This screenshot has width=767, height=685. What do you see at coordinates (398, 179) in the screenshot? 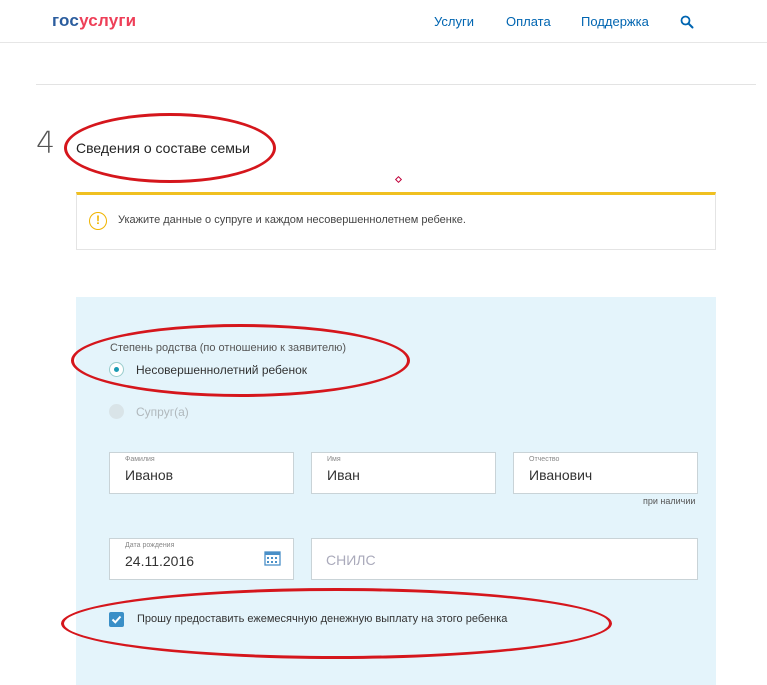
I see `diamond-marker-icon` at bounding box center [398, 179].